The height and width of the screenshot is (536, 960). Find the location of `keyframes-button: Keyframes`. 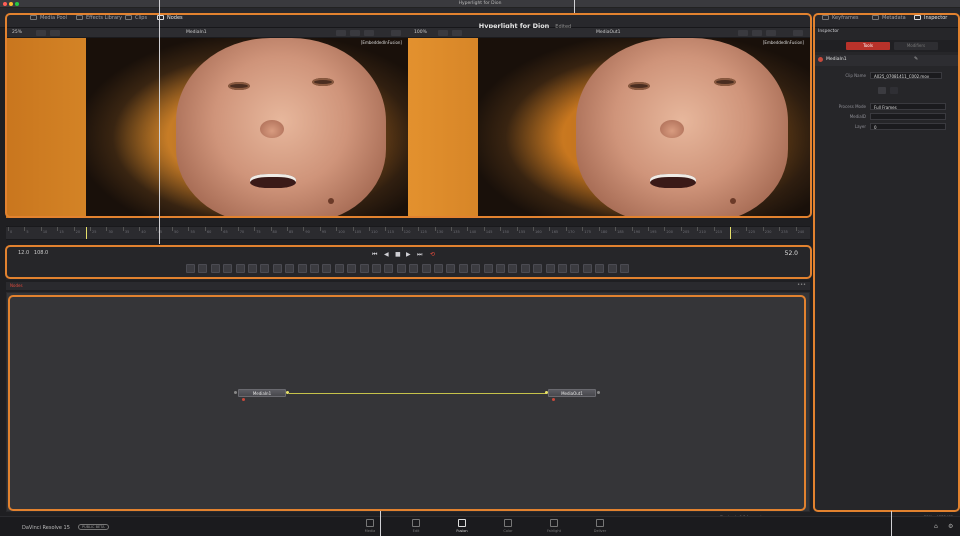

keyframes-button: Keyframes is located at coordinates (840, 18).